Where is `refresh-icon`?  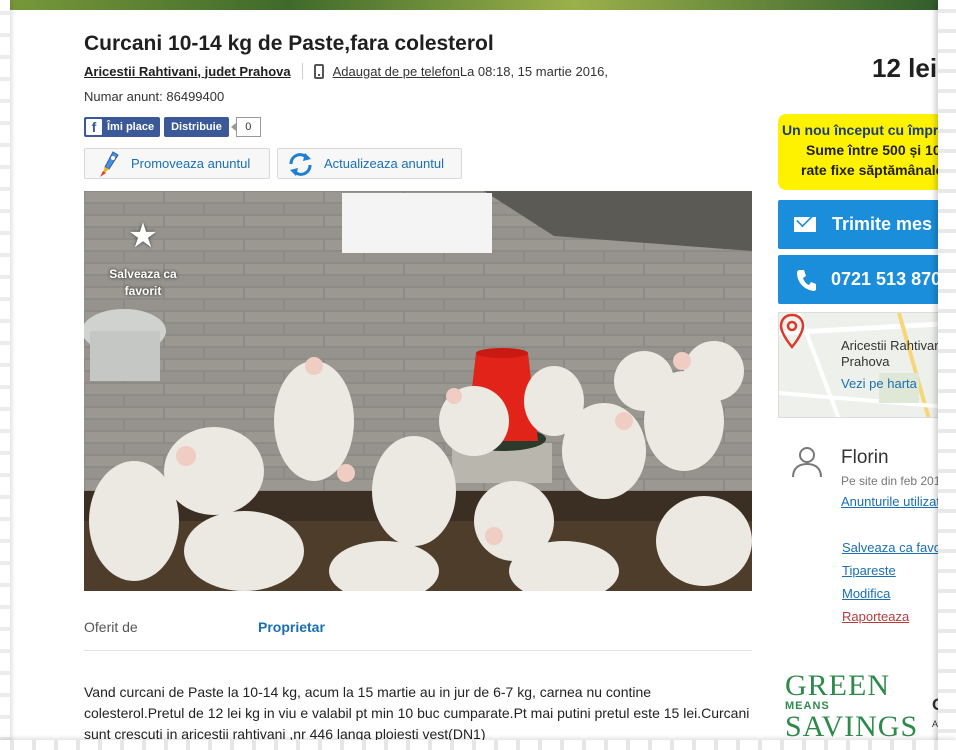 refresh-icon is located at coordinates (300, 164).